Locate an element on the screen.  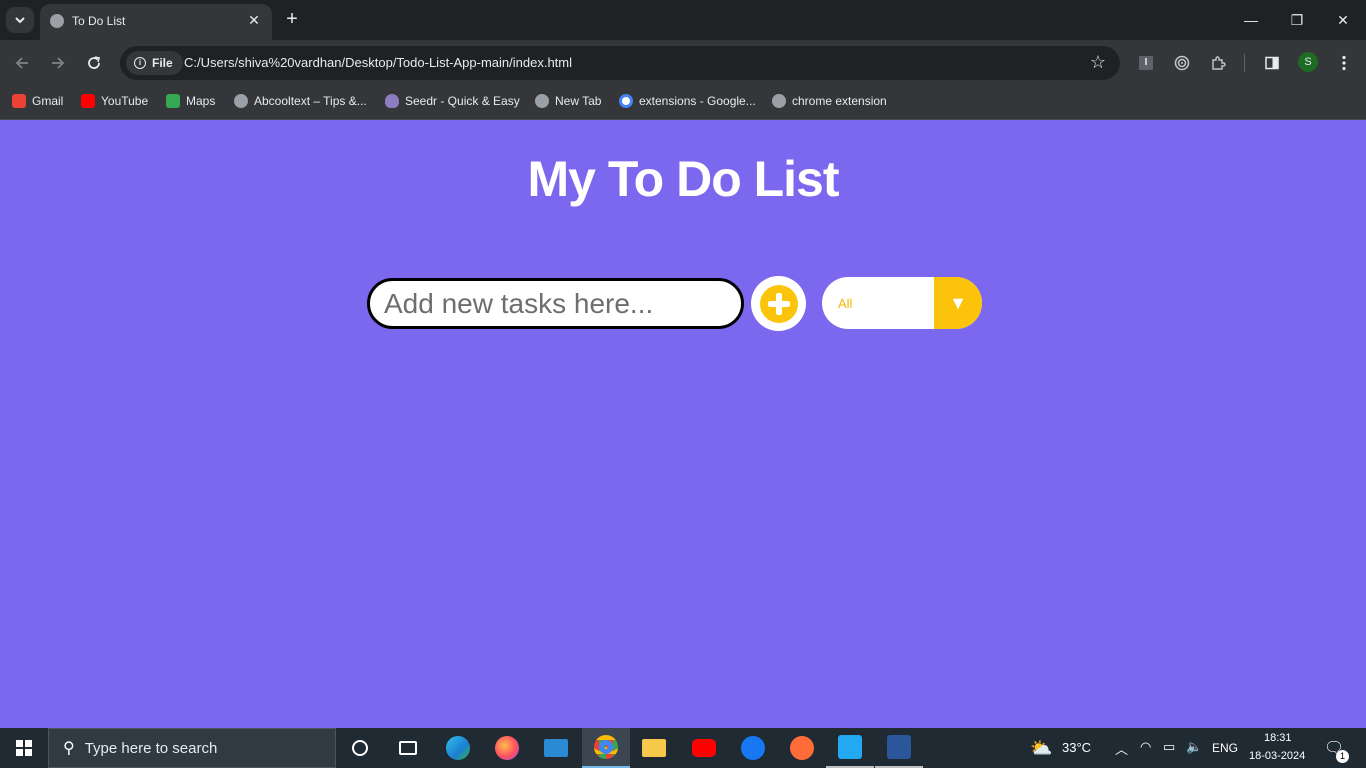
taskbar-app-youtube is located at coordinates (704, 748).